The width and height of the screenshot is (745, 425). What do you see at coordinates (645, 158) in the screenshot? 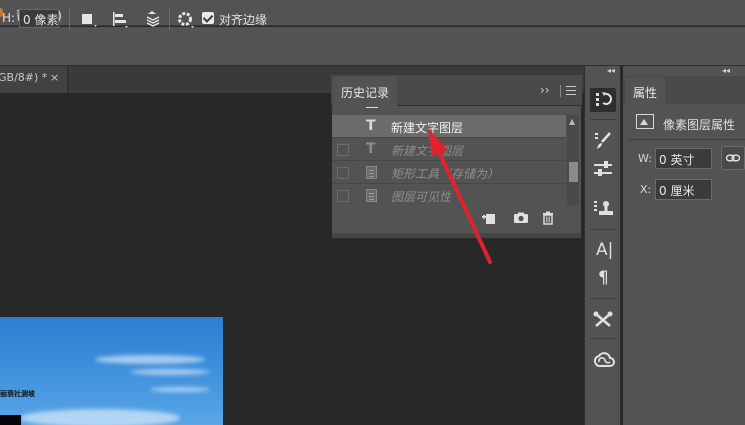
I see `width-label: W:` at bounding box center [645, 158].